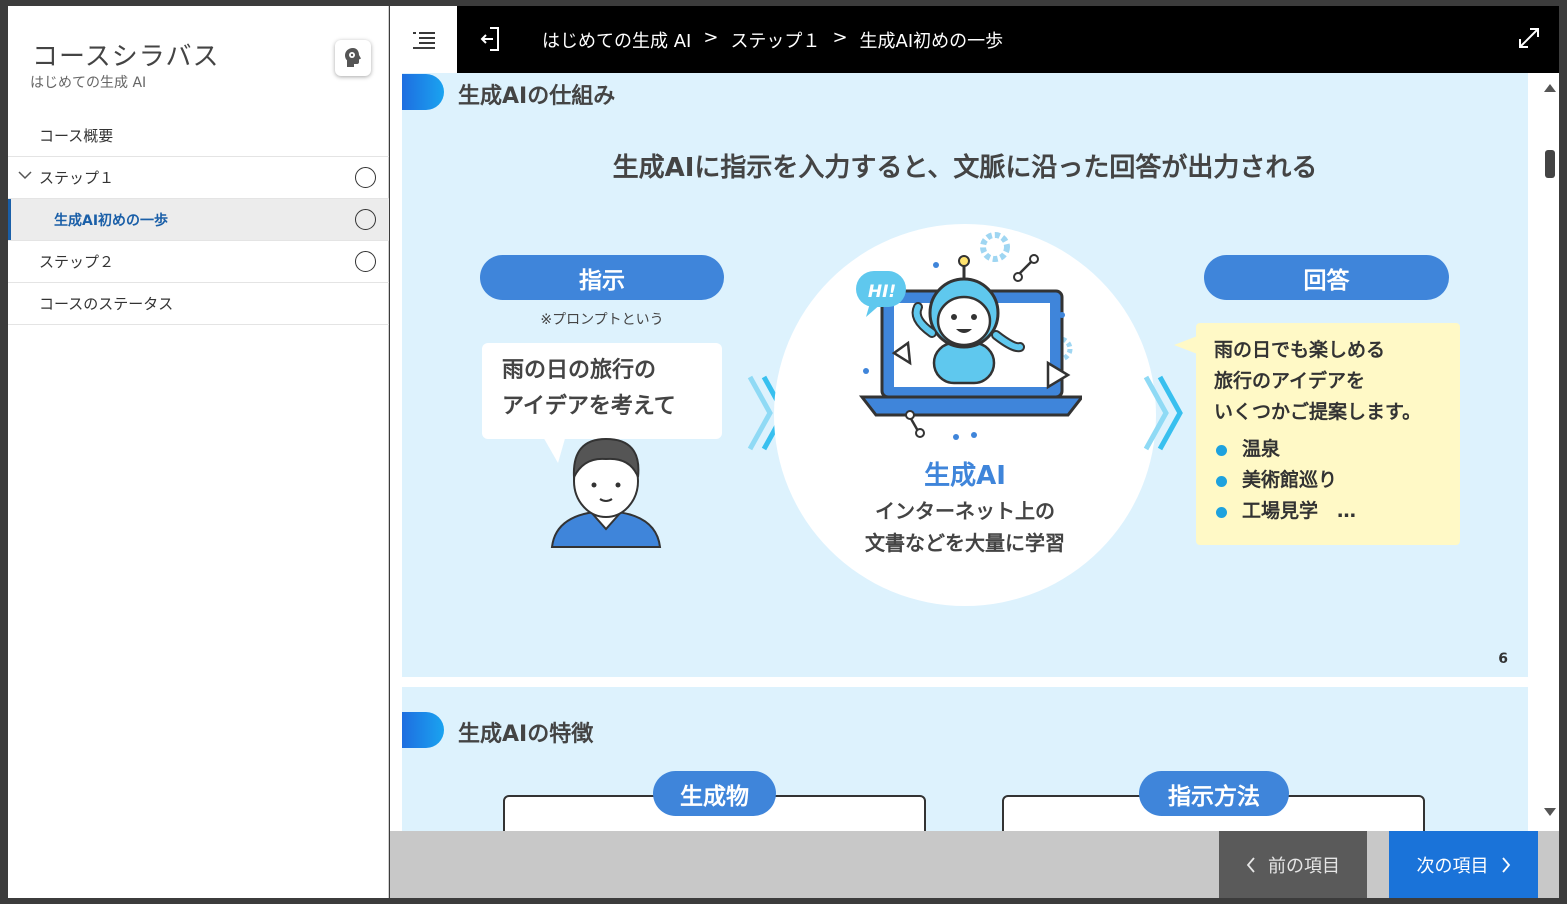 The width and height of the screenshot is (1567, 904). I want to click on ai-description: インターネット上の 文書などを大量に学習, so click(965, 527).